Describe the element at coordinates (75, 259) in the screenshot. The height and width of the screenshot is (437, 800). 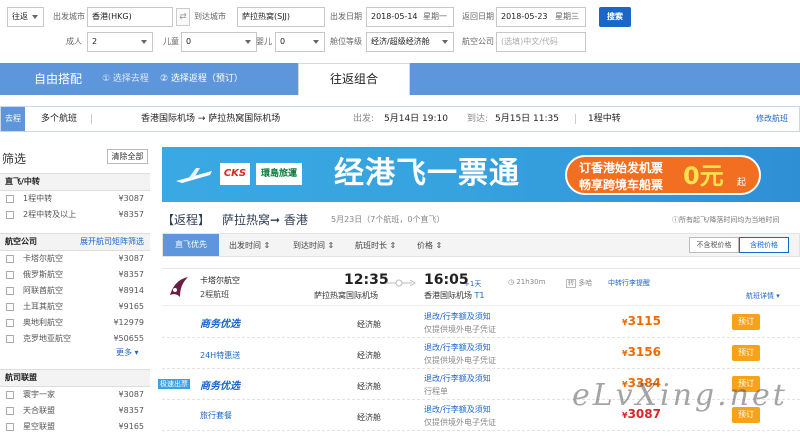
I see `filter-item: 卡塔尔航空 ¥3087` at that location.